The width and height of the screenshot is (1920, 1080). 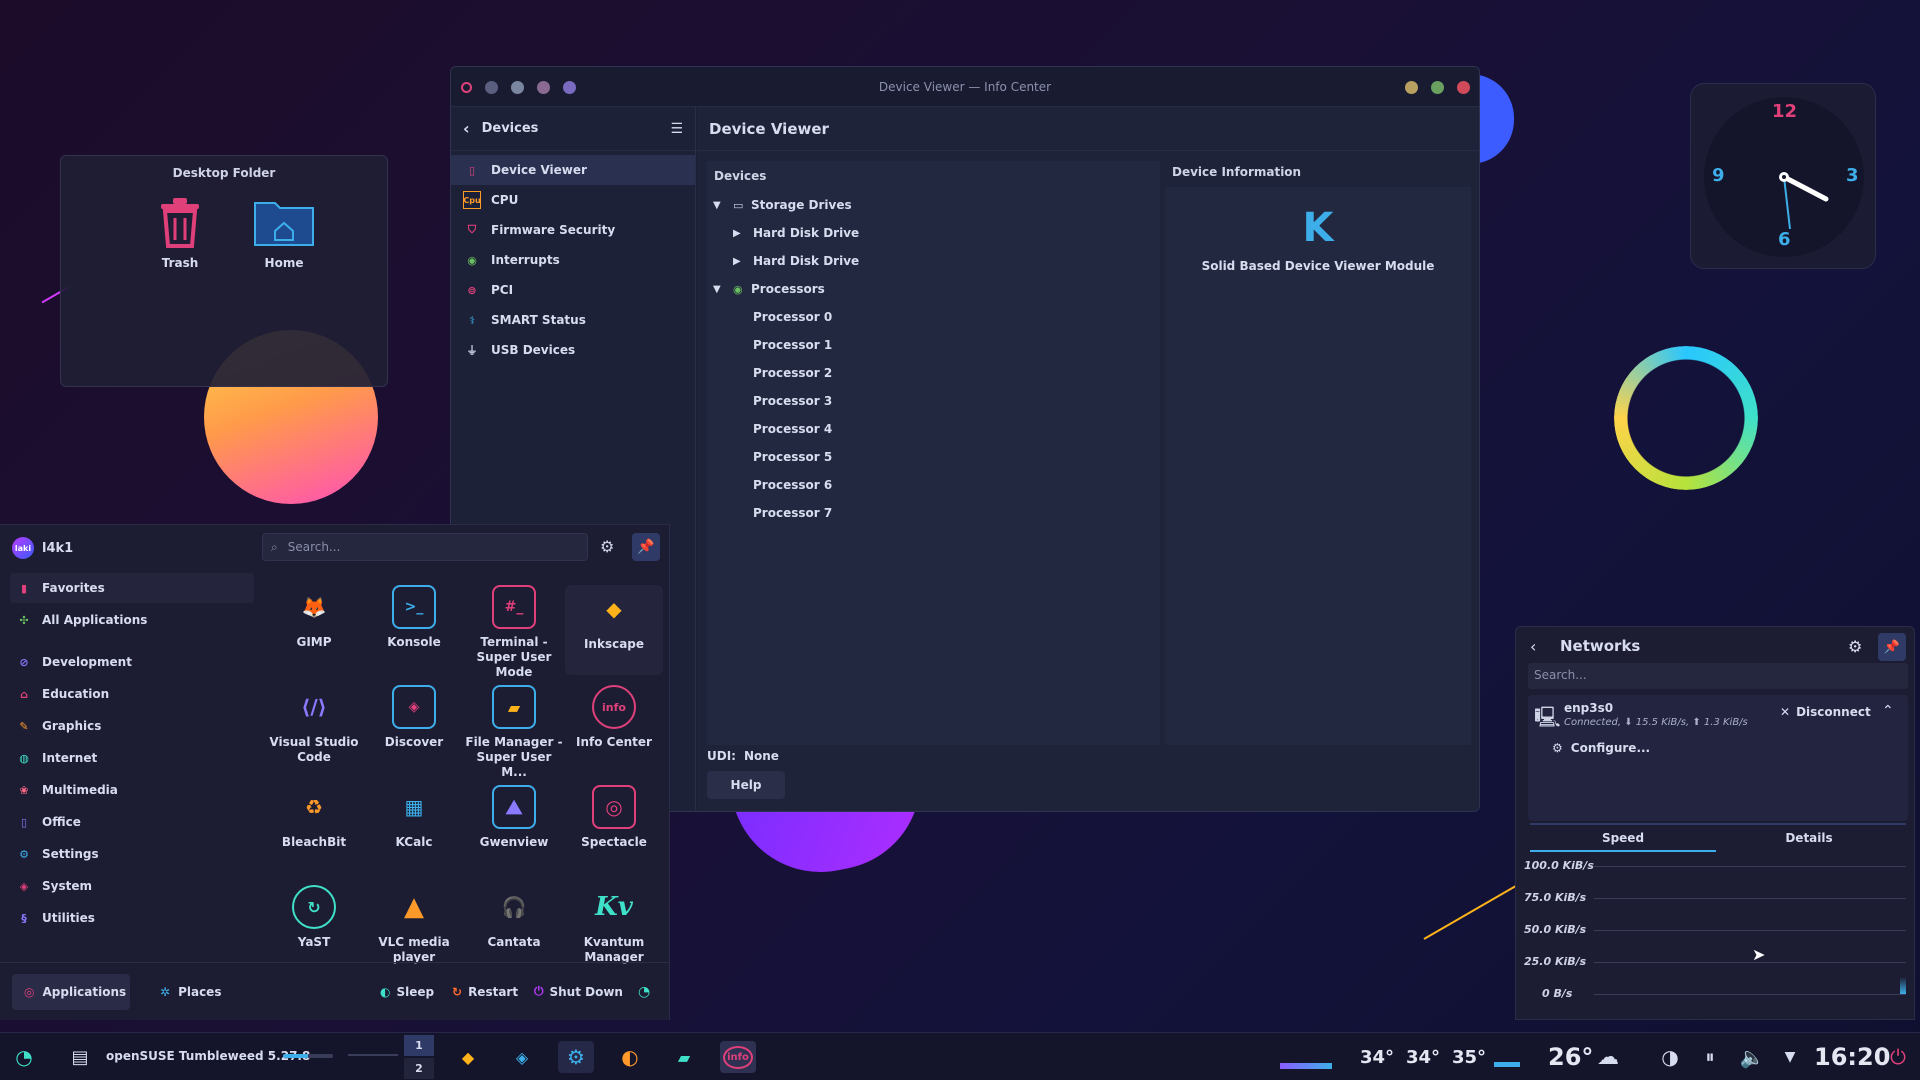 I want to click on category-label: Settings, so click(x=70, y=854).